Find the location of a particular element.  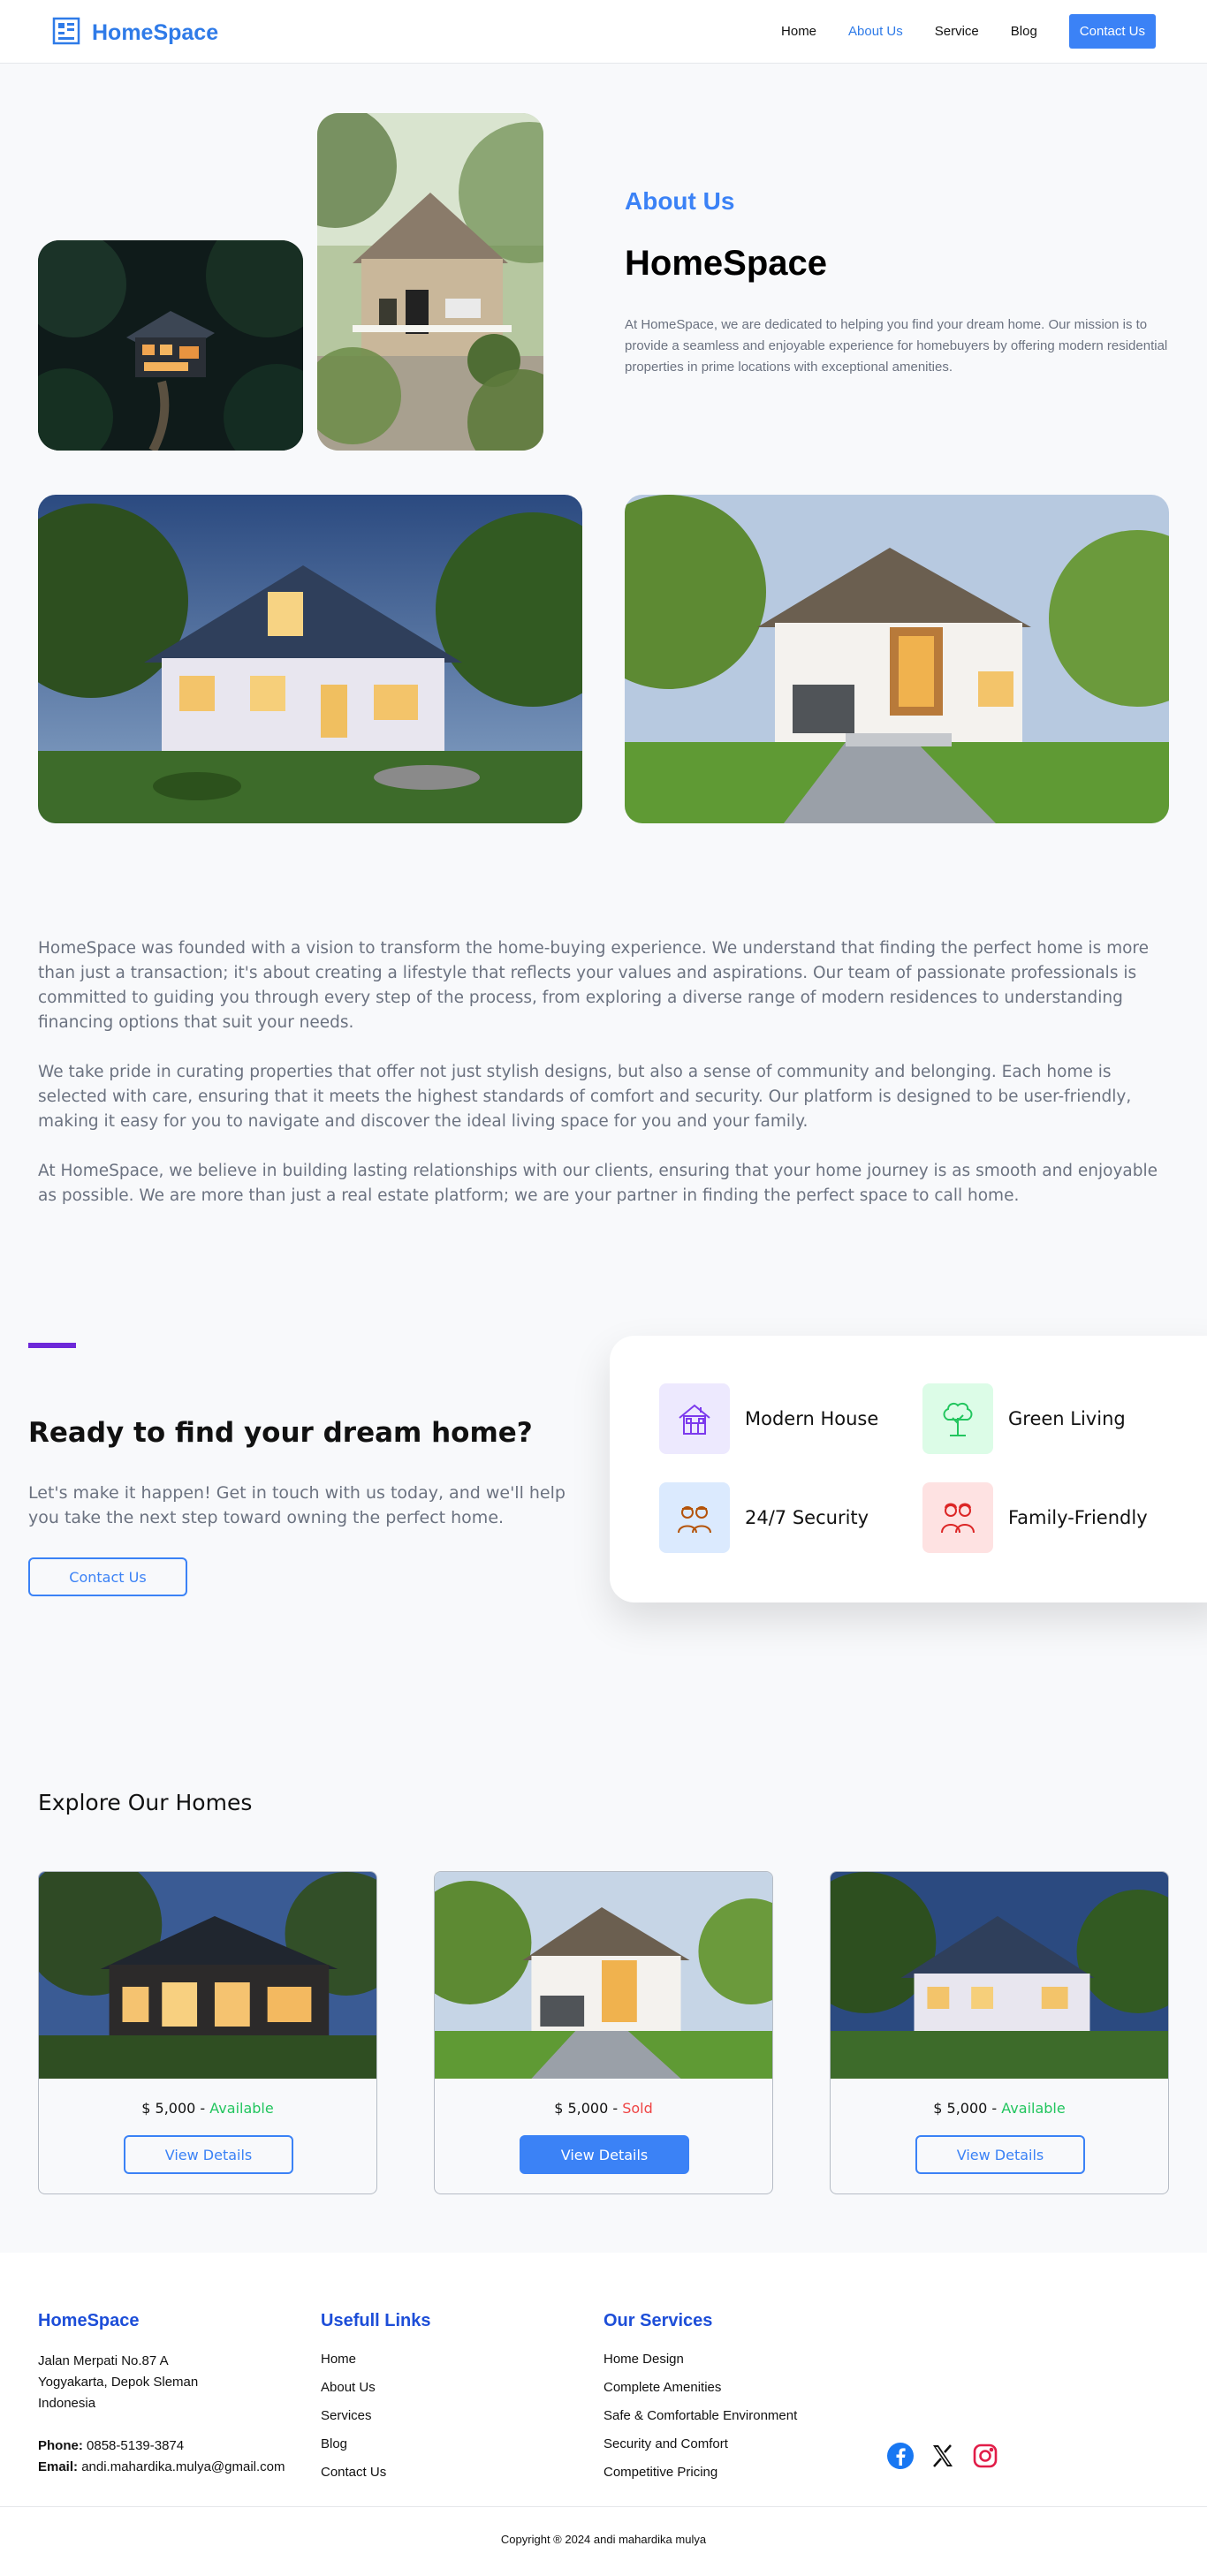

instagram-icon is located at coordinates (985, 2456).